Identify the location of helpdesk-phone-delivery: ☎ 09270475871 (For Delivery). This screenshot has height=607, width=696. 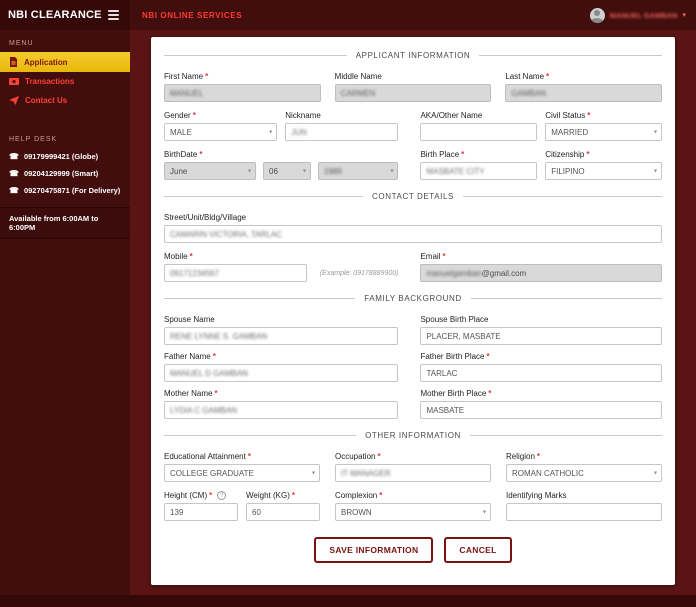
(65, 190).